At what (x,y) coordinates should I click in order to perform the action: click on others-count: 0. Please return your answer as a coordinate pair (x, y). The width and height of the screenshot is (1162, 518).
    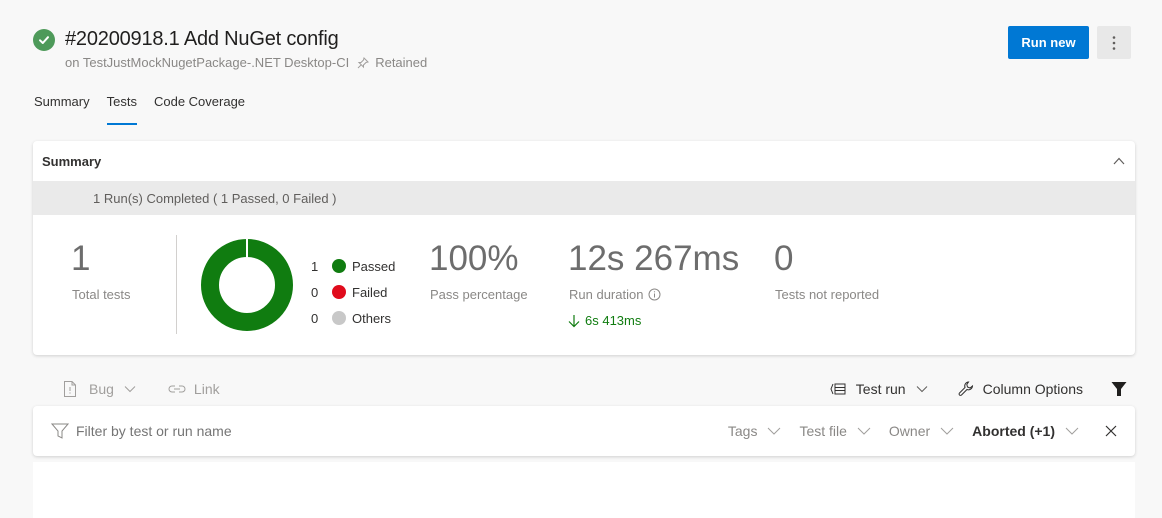
    Looking at the image, I should click on (315, 318).